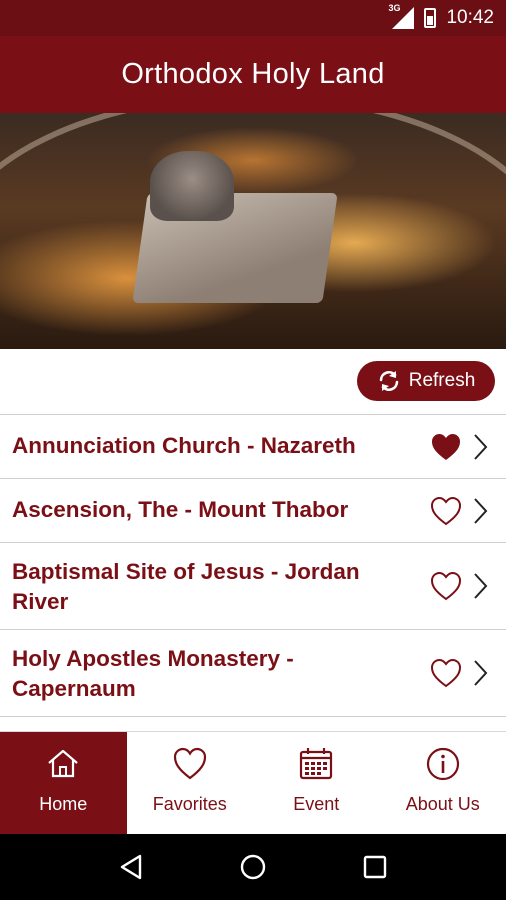 Image resolution: width=506 pixels, height=900 pixels. I want to click on nav-home: Home, so click(63, 783).